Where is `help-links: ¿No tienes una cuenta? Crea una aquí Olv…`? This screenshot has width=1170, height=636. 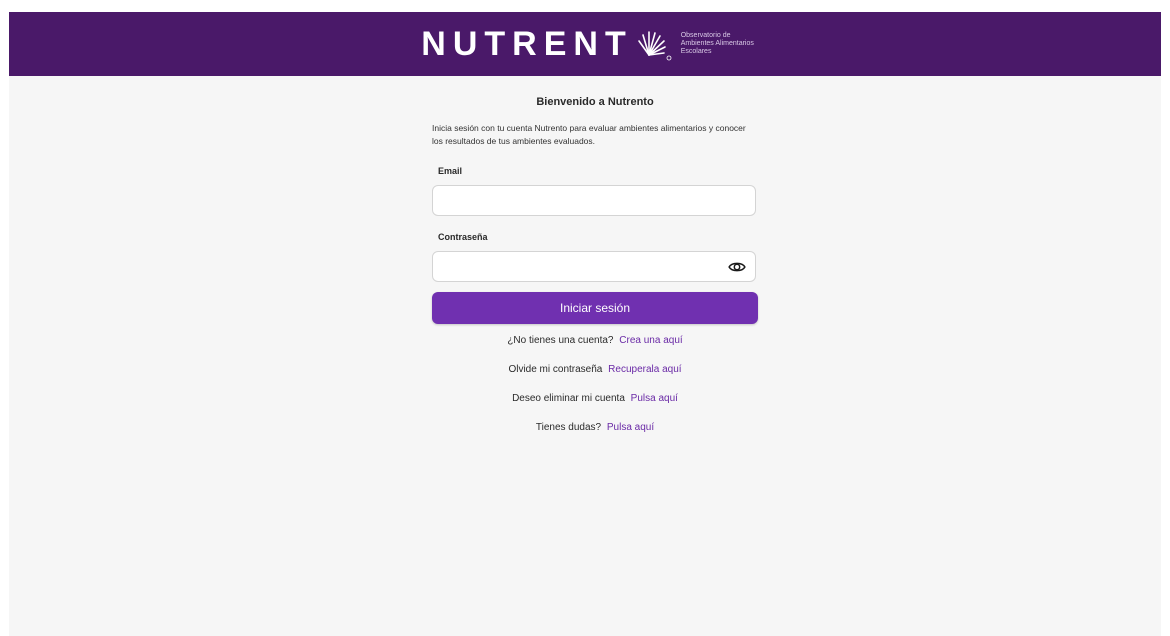 help-links: ¿No tienes una cuenta? Crea una aquí Olv… is located at coordinates (595, 391).